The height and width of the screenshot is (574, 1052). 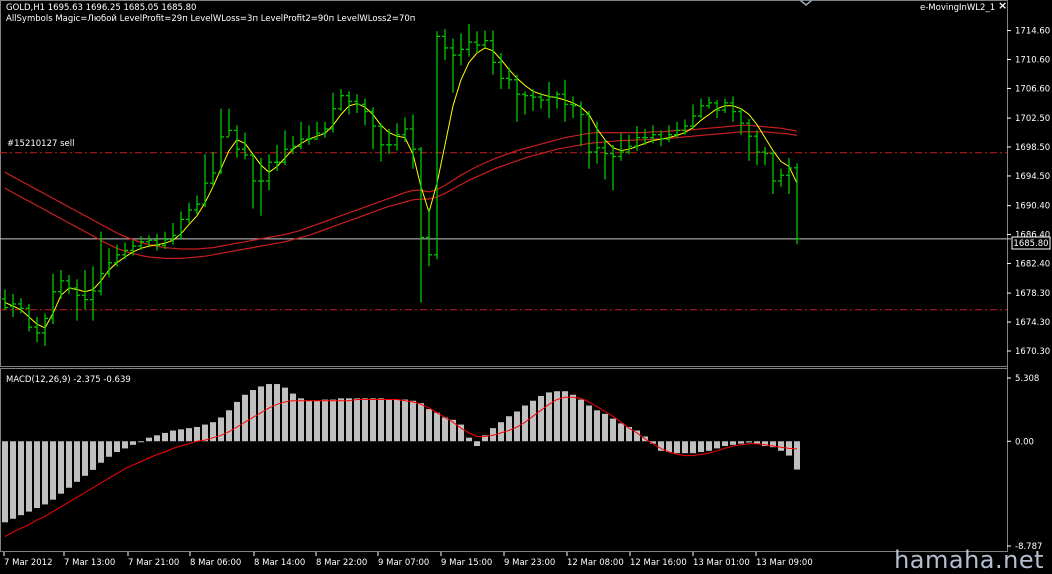 What do you see at coordinates (784, 563) in the screenshot?
I see `time-tick-label: 13 Mar 09:00` at bounding box center [784, 563].